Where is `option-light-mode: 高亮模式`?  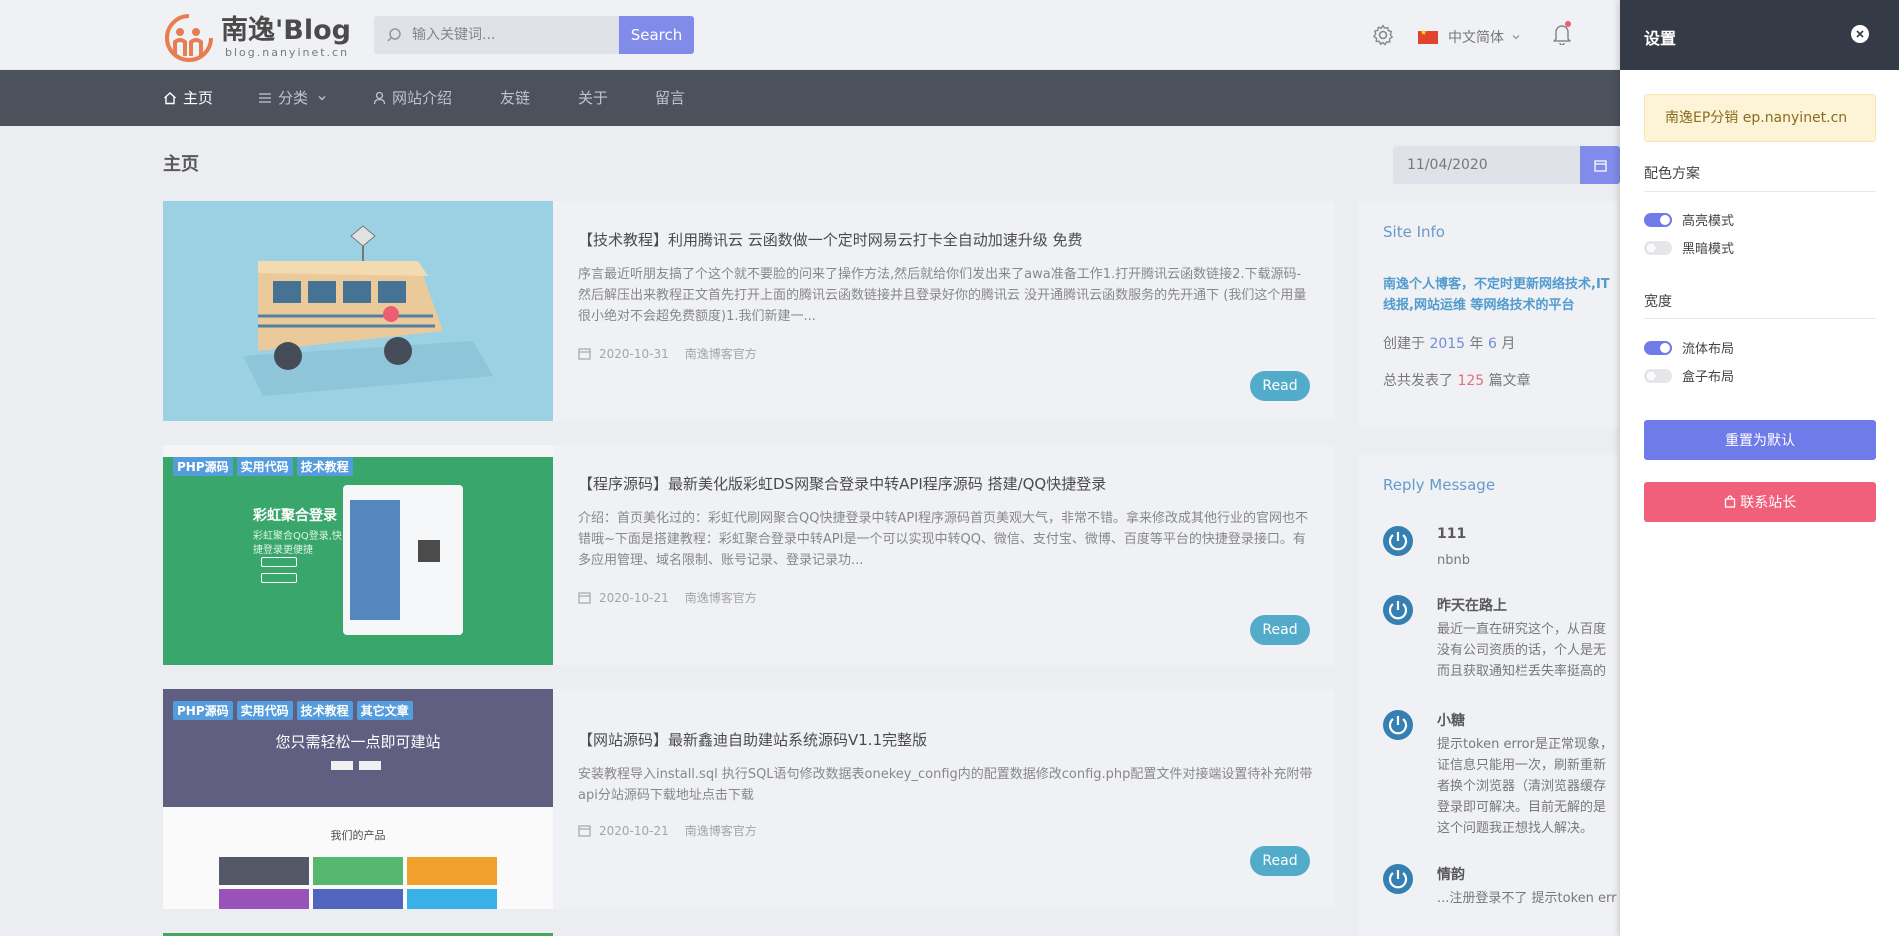 option-light-mode: 高亮模式 is located at coordinates (1689, 219).